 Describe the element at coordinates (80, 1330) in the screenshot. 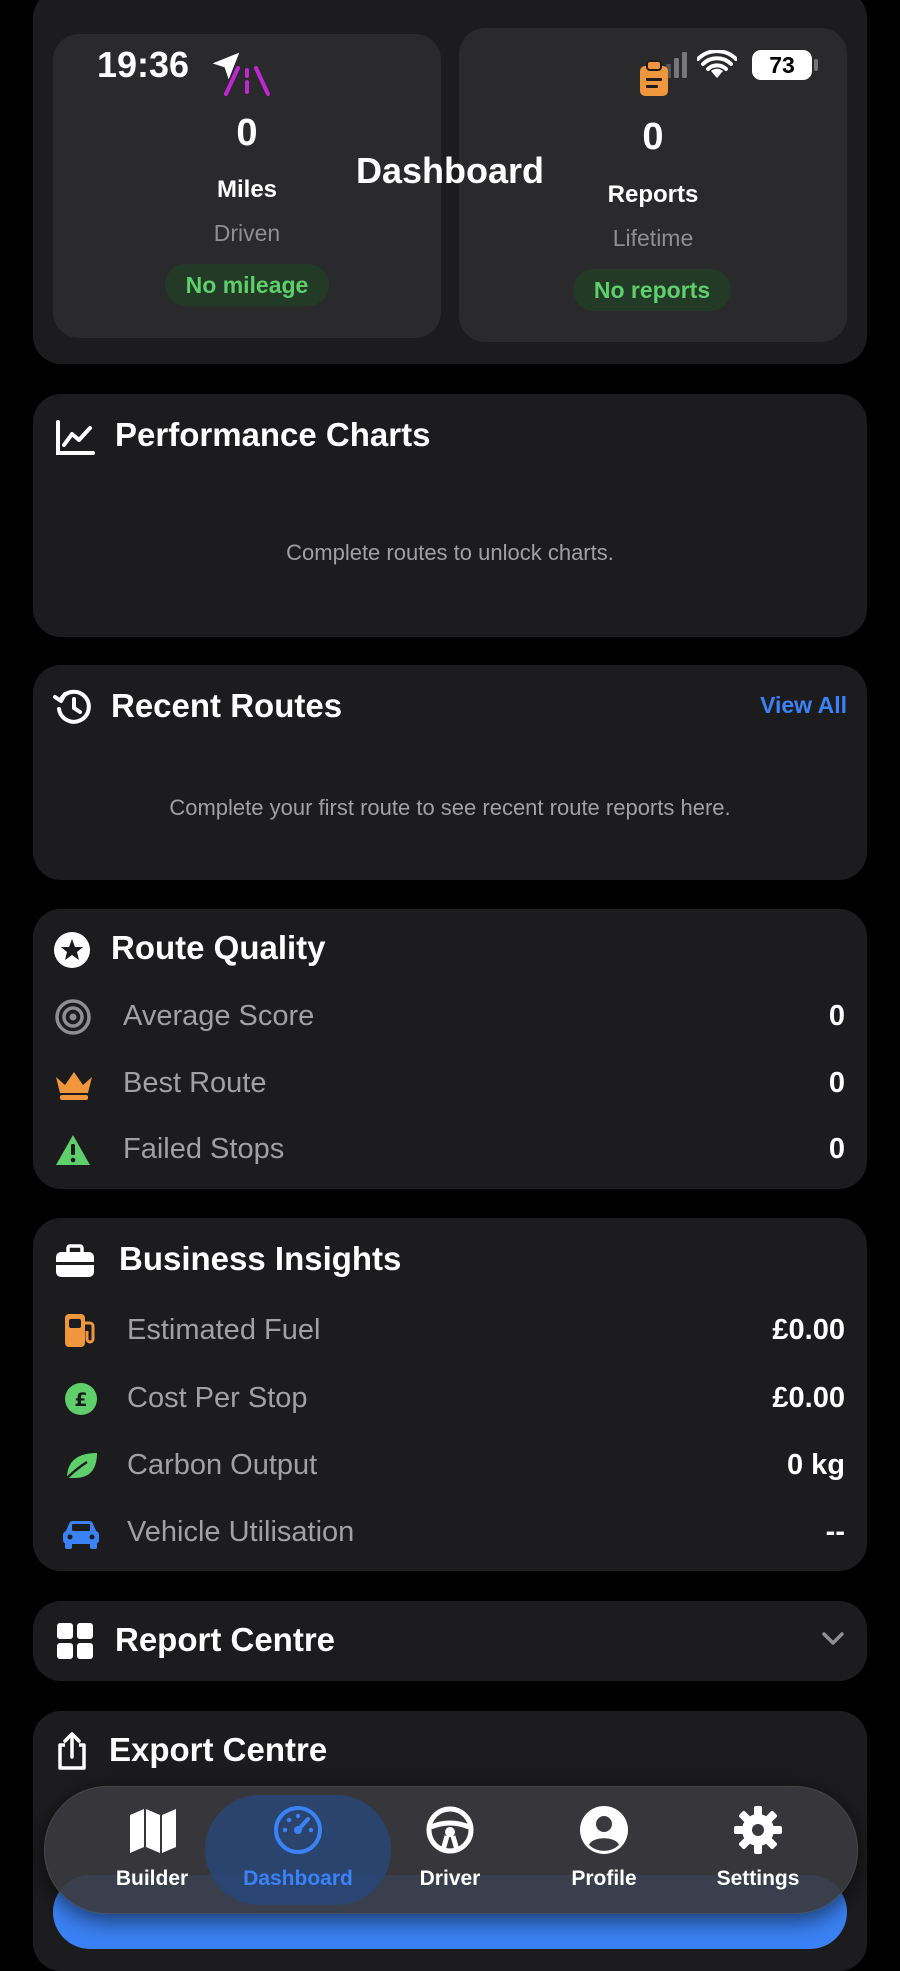

I see `fuel-icon` at that location.